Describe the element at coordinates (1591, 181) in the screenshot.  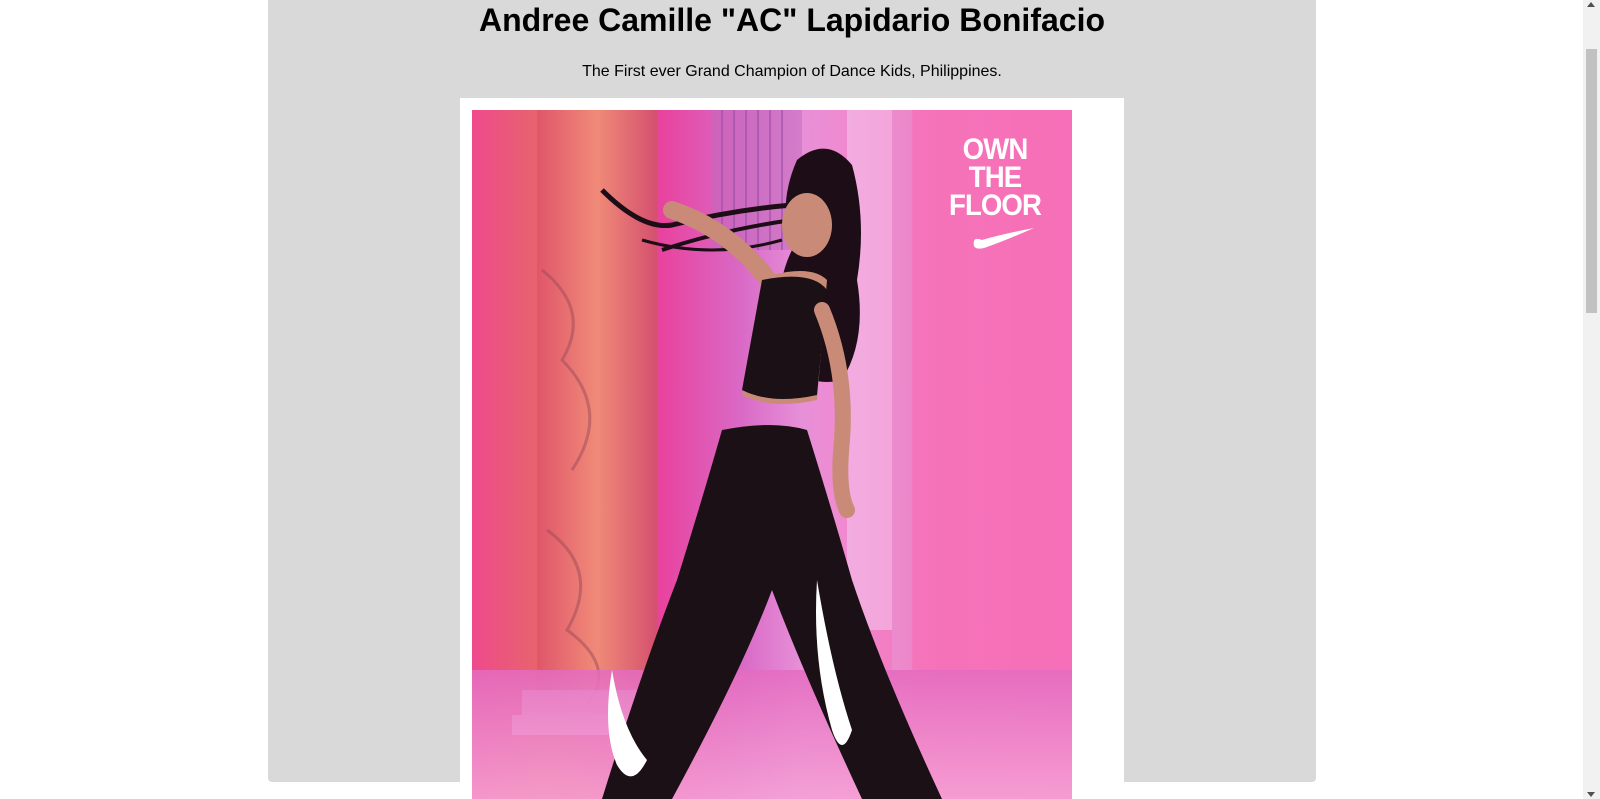
I see `scrollbar-thumb` at that location.